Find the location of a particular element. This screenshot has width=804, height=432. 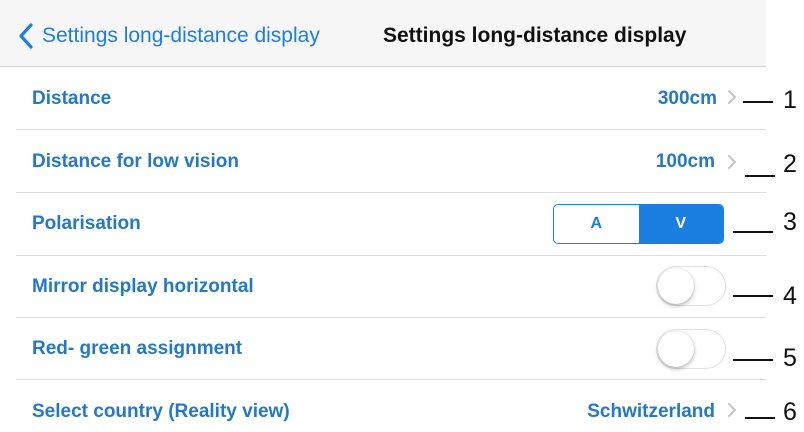

row-label: Red- green assignment is located at coordinates (137, 348).